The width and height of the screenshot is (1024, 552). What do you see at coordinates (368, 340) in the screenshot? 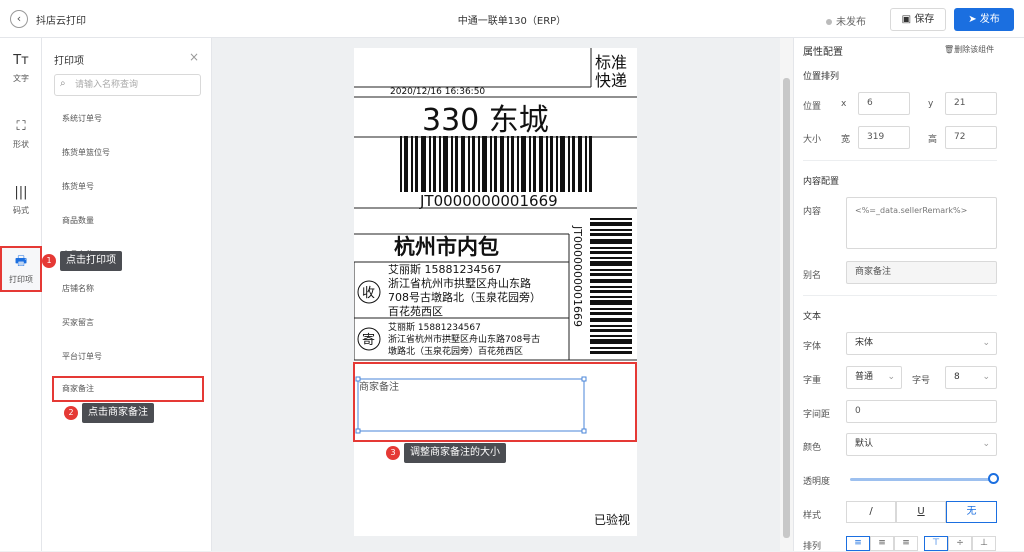
I see `sender-badge: 寄` at bounding box center [368, 340].